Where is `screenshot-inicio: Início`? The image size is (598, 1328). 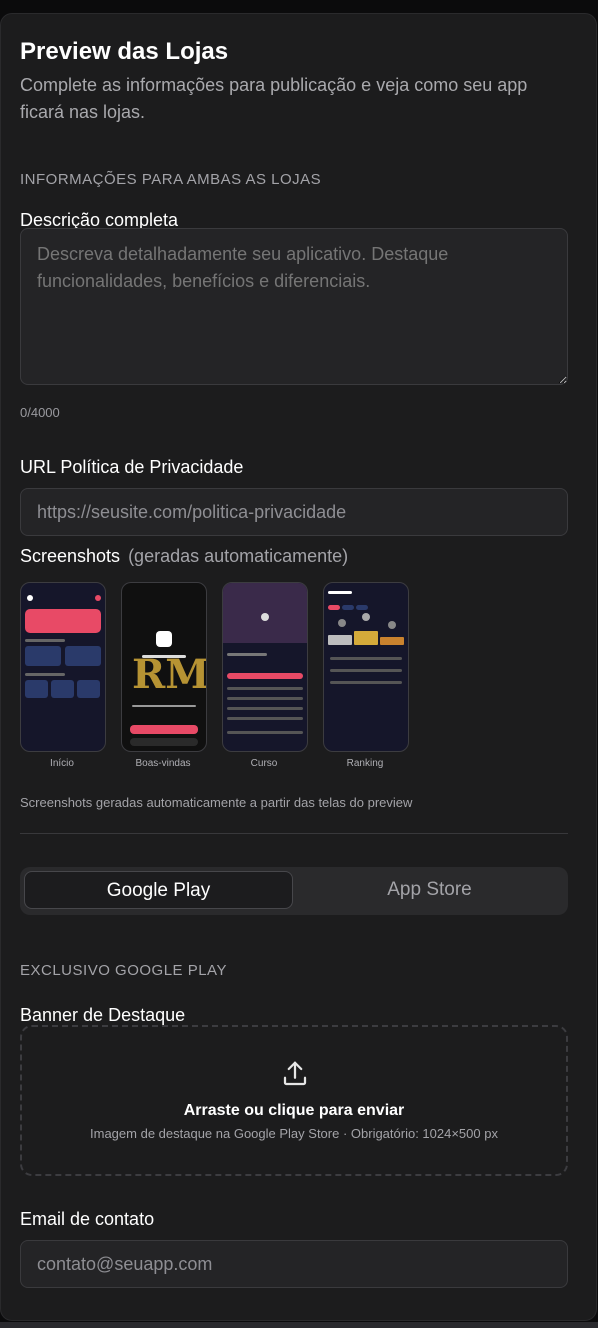
screenshot-inicio: Início is located at coordinates (63, 675).